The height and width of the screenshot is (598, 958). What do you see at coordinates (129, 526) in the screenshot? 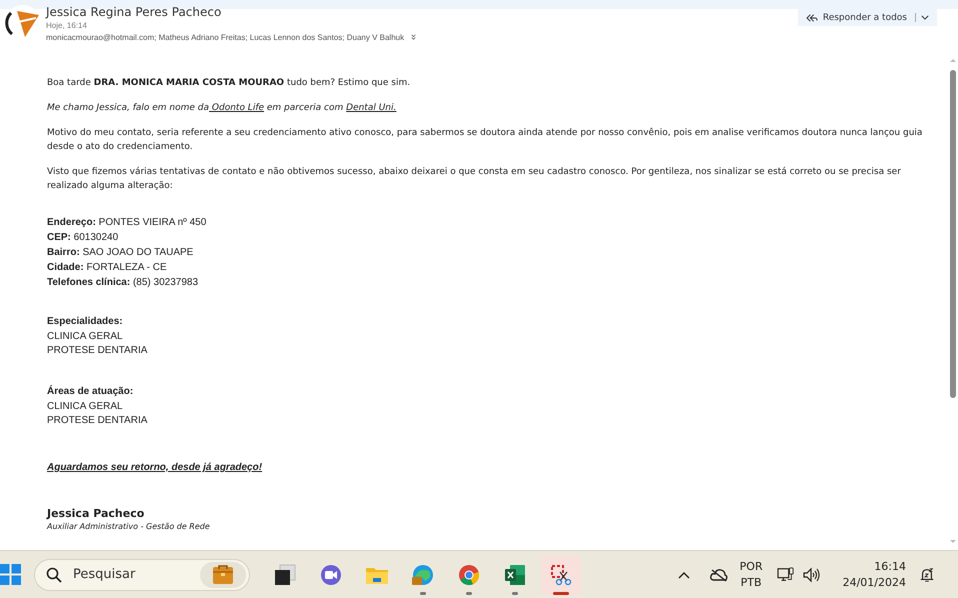
I see `signature-role: Auxiliar Administrativo - Gestão de Rede` at bounding box center [129, 526].